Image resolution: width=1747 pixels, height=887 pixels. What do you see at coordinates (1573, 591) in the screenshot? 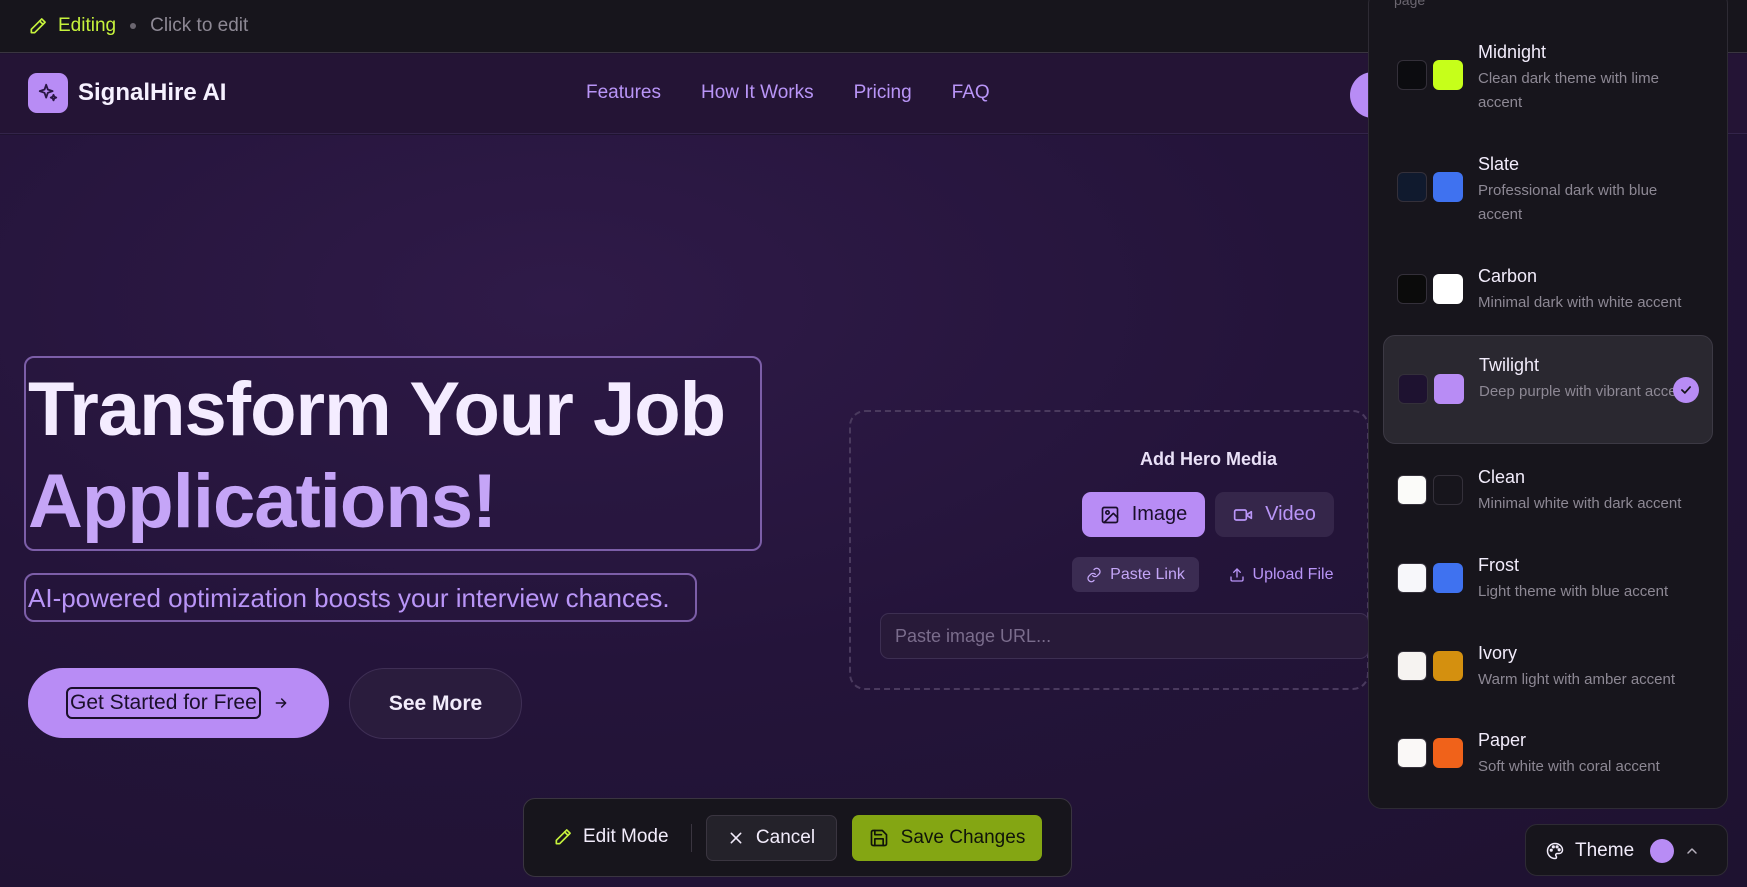
I see `theme-description: Light theme with blue accent` at bounding box center [1573, 591].